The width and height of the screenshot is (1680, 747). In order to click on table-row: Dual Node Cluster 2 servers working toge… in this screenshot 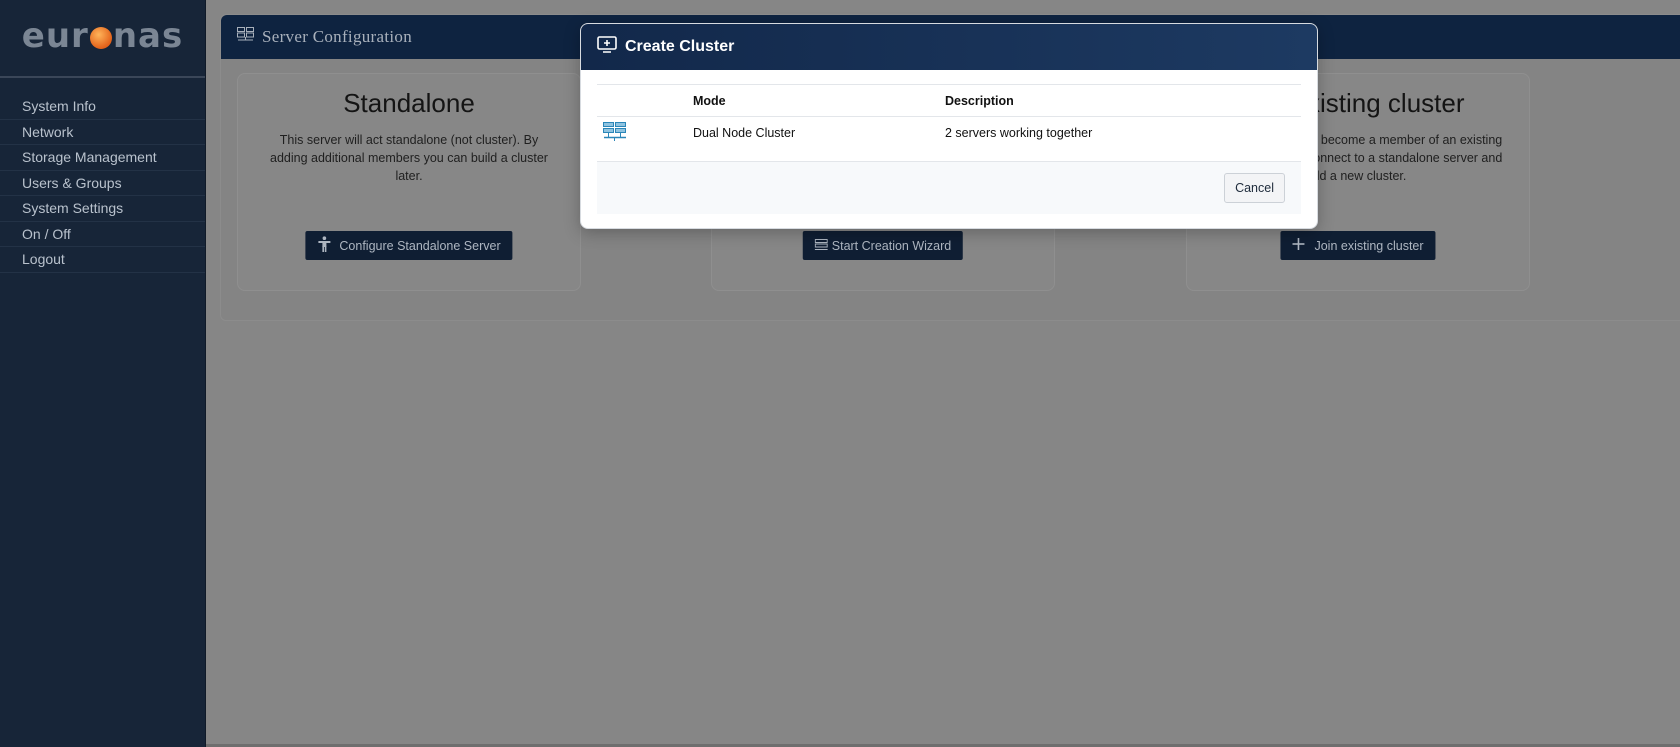, I will do `click(949, 139)`.